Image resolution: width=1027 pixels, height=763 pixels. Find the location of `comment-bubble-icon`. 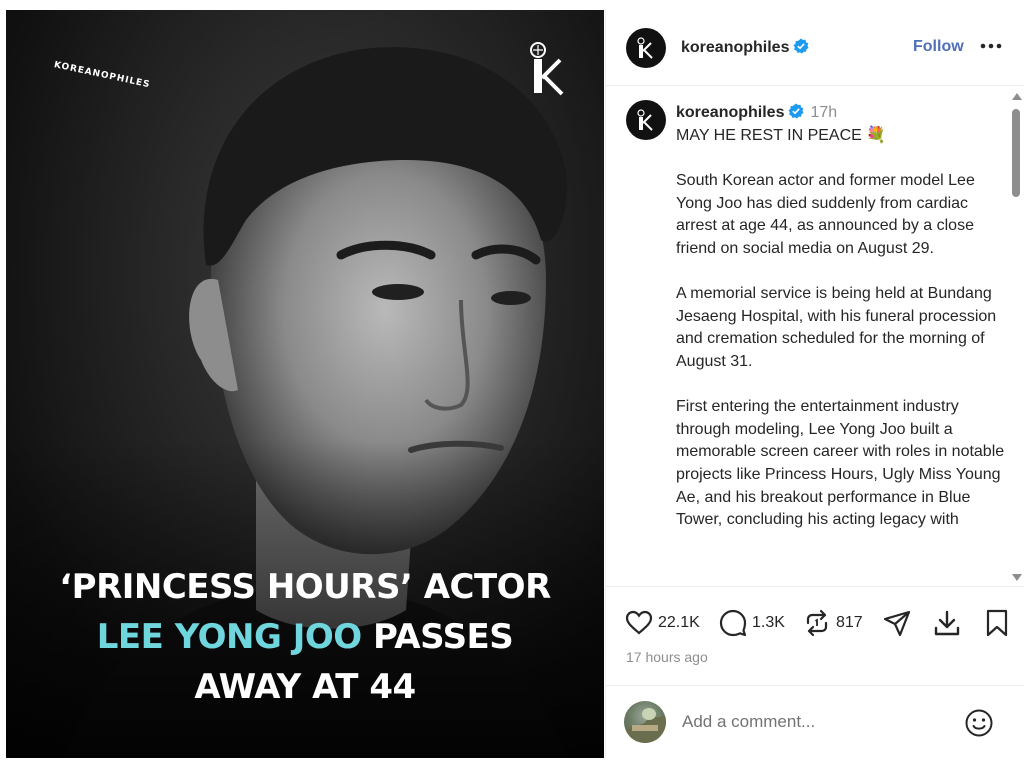

comment-bubble-icon is located at coordinates (733, 623).